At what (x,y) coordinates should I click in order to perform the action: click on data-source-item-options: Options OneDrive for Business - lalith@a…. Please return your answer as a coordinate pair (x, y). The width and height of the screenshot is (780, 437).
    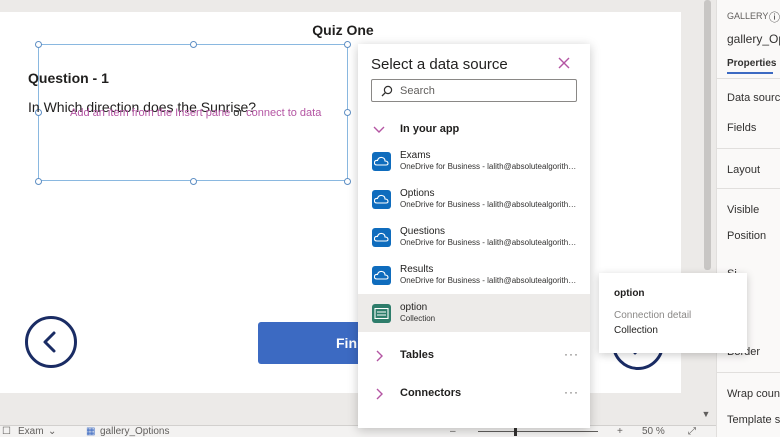
    Looking at the image, I should click on (474, 199).